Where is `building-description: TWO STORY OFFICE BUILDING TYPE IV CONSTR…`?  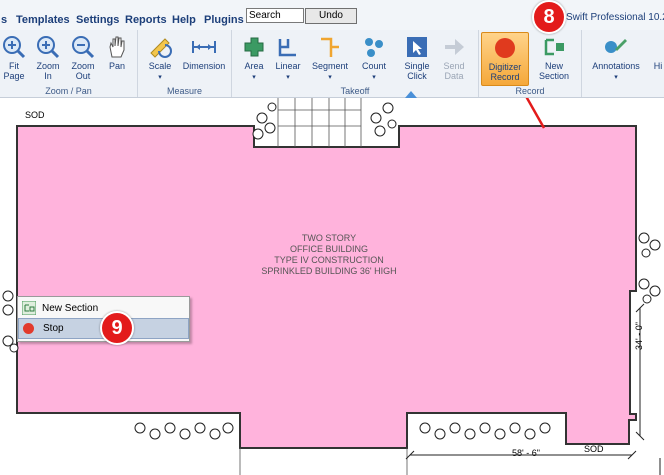
building-description: TWO STORY OFFICE BUILDING TYPE IV CONSTR… is located at coordinates (329, 255).